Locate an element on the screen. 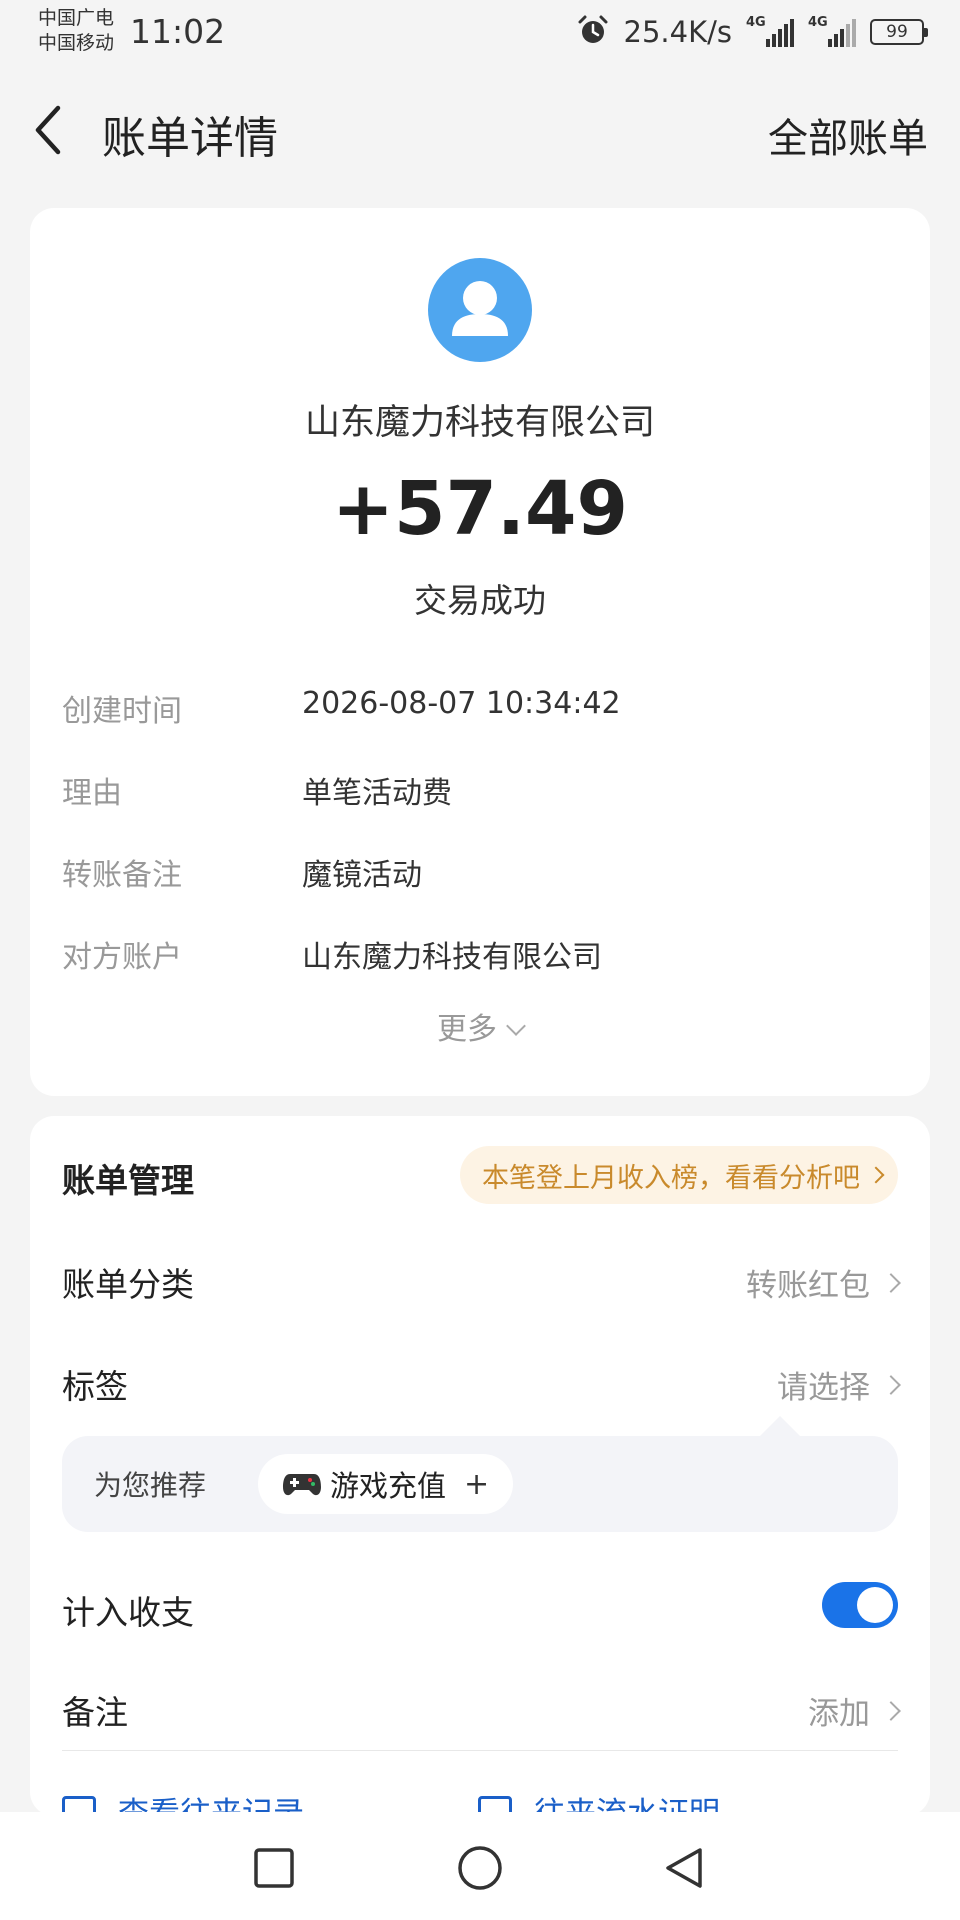 Image resolution: width=960 pixels, height=1920 pixels. detail-row-counterparty: 对方账户 山东魔力科技有限公司 is located at coordinates (482, 956).